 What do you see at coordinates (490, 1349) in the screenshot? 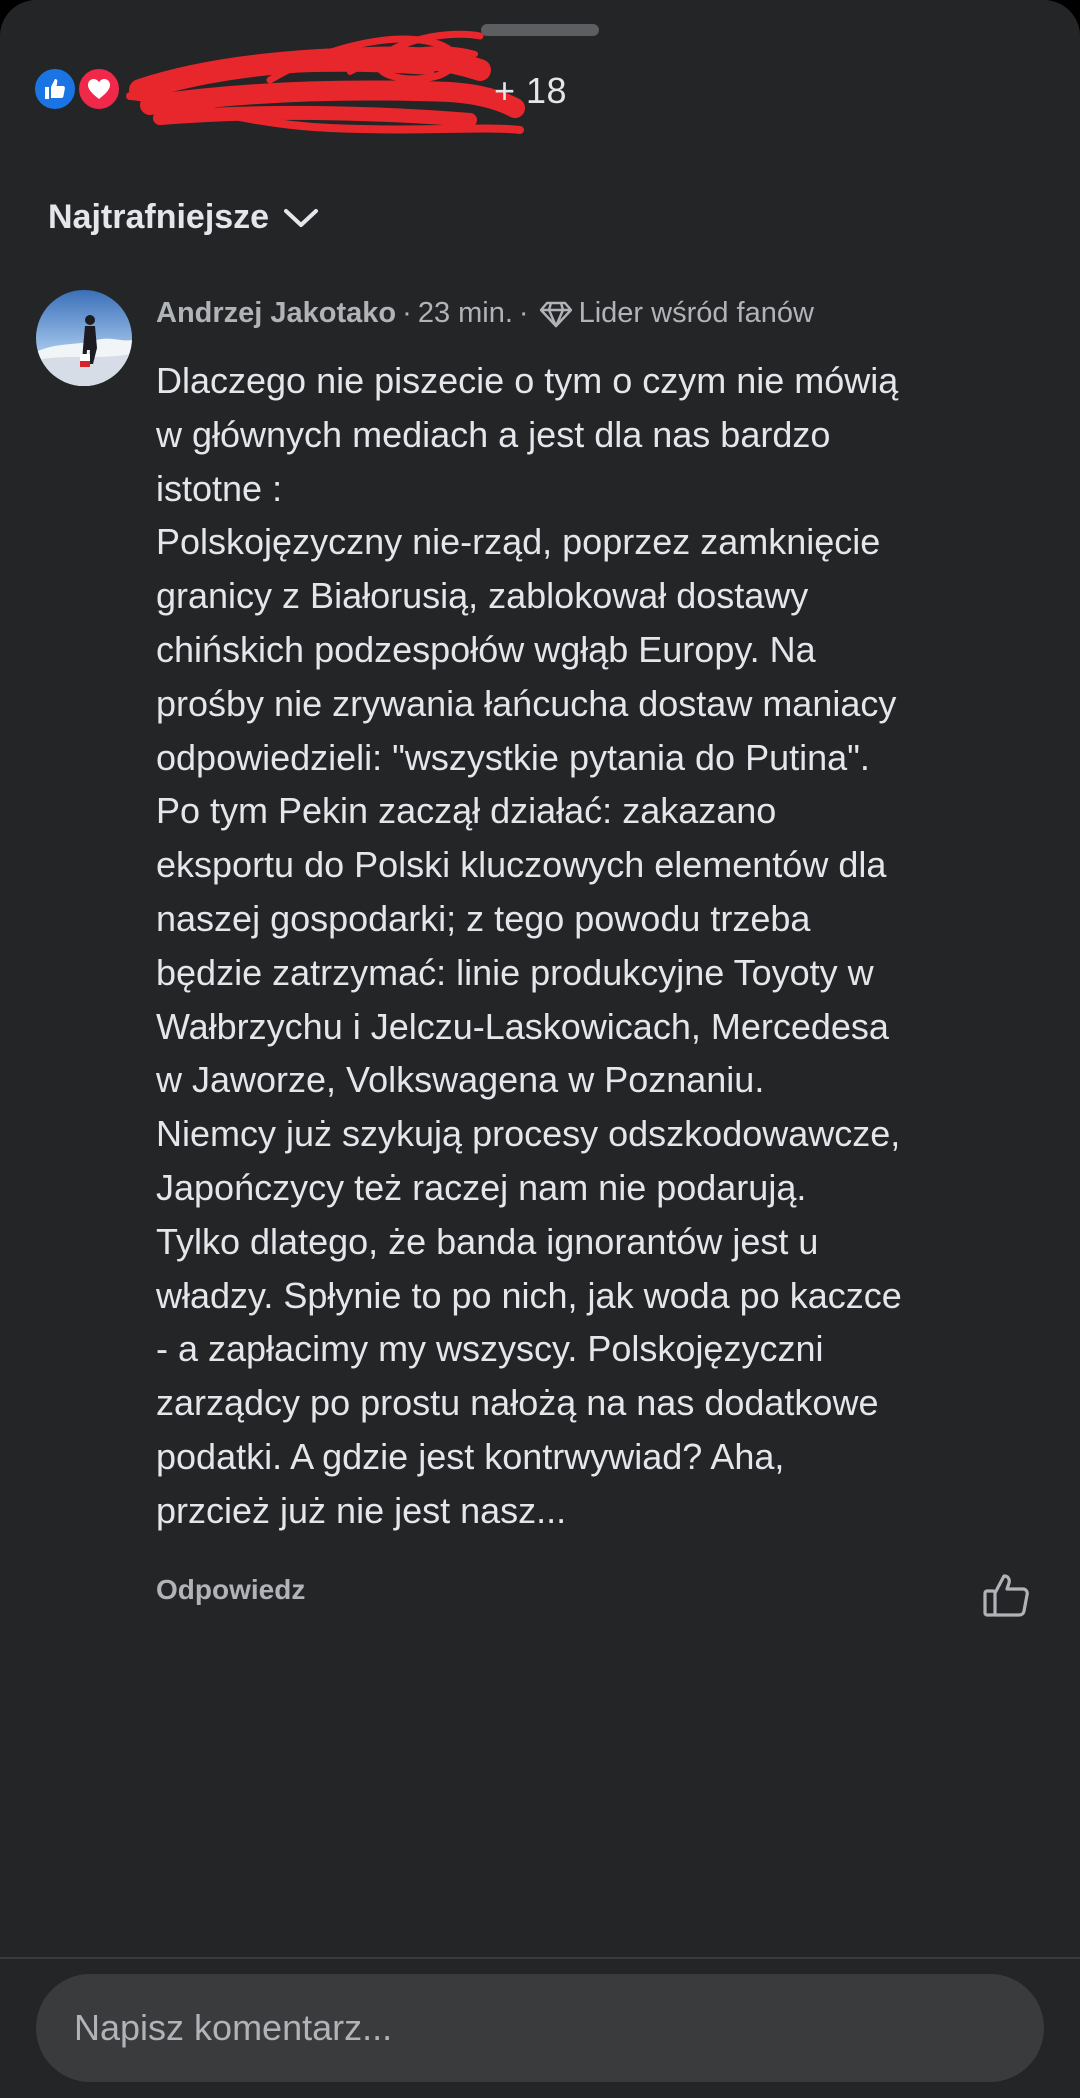
I see `comment-line: - a zapłacimy my wszyscy. Polskojęzyczni` at bounding box center [490, 1349].